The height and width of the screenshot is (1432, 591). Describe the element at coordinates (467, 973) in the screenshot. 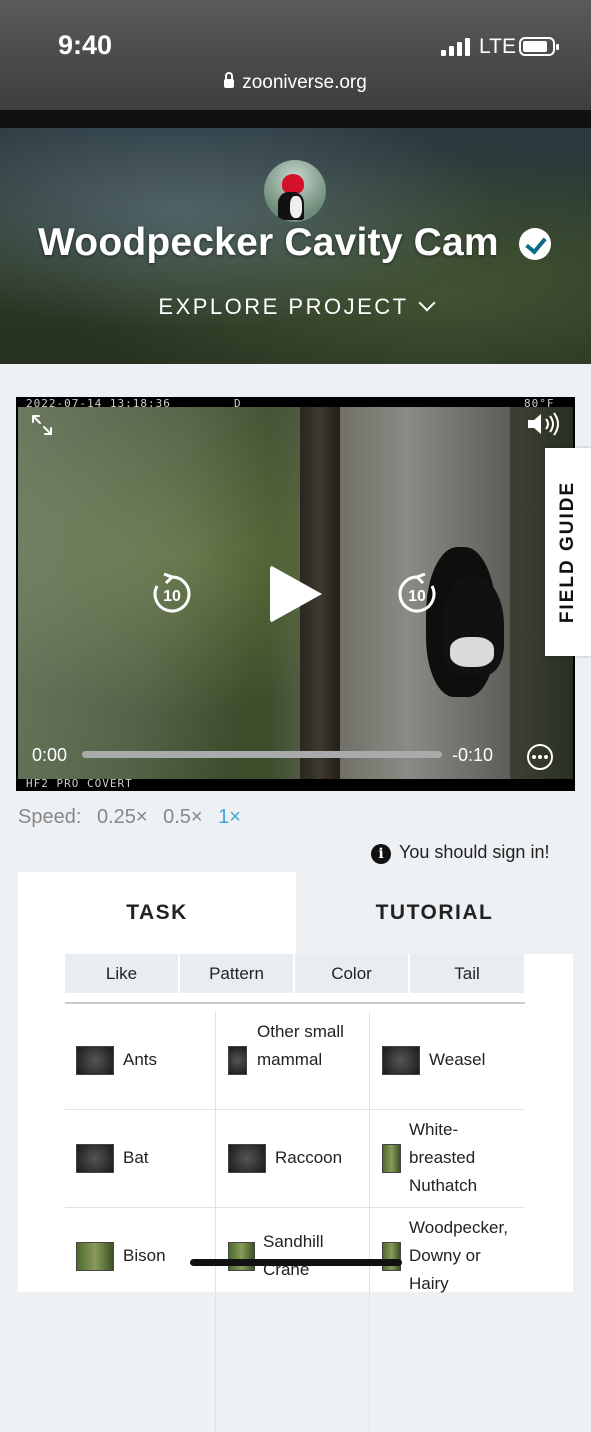

I see `filter-tail: Tail` at that location.